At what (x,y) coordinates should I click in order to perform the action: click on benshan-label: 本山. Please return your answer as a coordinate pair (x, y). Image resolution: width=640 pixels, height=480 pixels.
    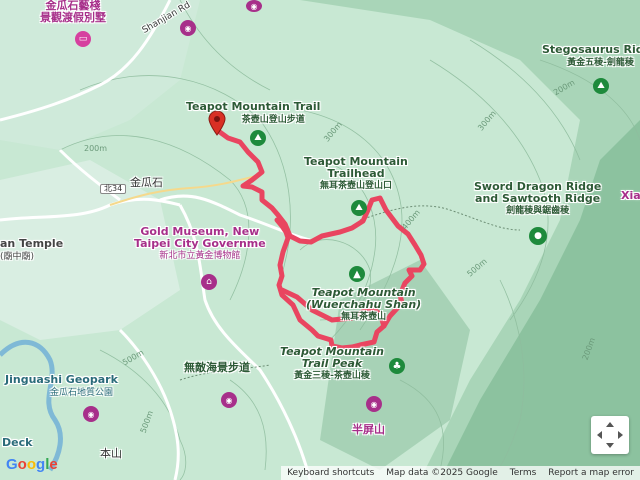
    Looking at the image, I should click on (111, 453).